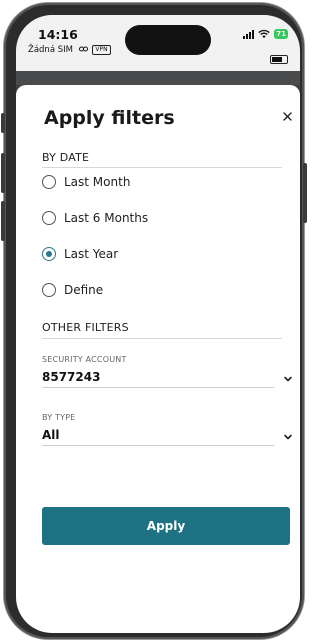  Describe the element at coordinates (51, 435) in the screenshot. I see `by-type-value: All` at that location.